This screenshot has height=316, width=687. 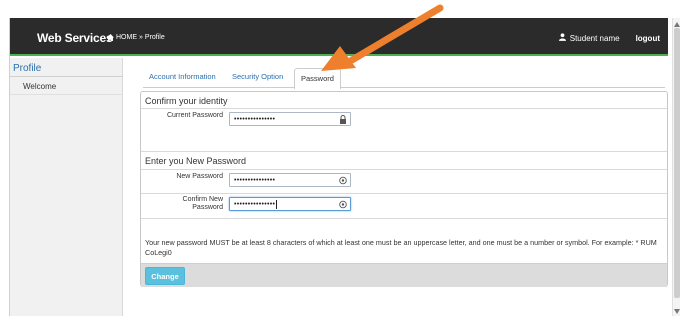 What do you see at coordinates (165, 276) in the screenshot?
I see `change-button: Change` at bounding box center [165, 276].